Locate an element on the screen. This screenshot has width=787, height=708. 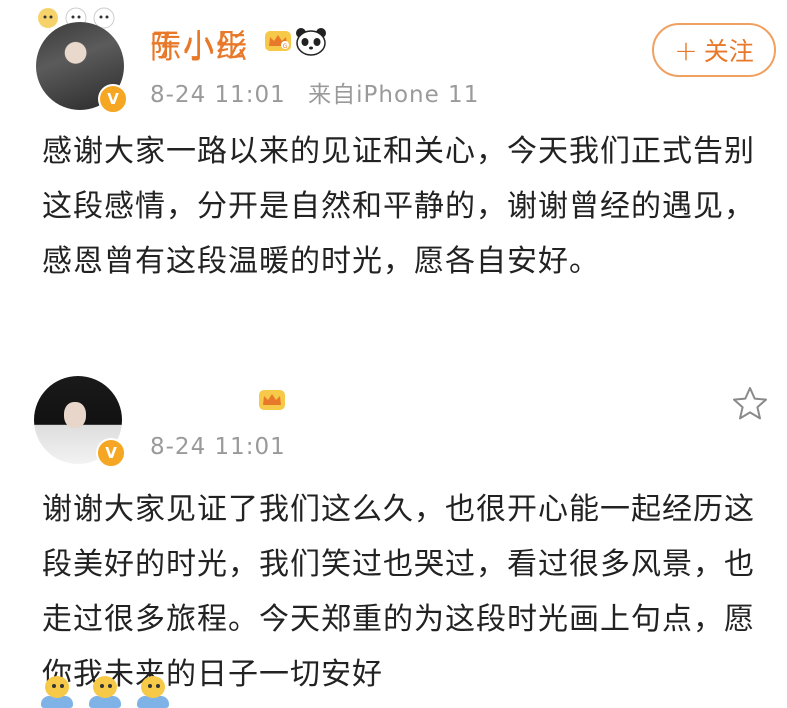
post-meta: 8-24 11:01 is located at coordinates (218, 447).